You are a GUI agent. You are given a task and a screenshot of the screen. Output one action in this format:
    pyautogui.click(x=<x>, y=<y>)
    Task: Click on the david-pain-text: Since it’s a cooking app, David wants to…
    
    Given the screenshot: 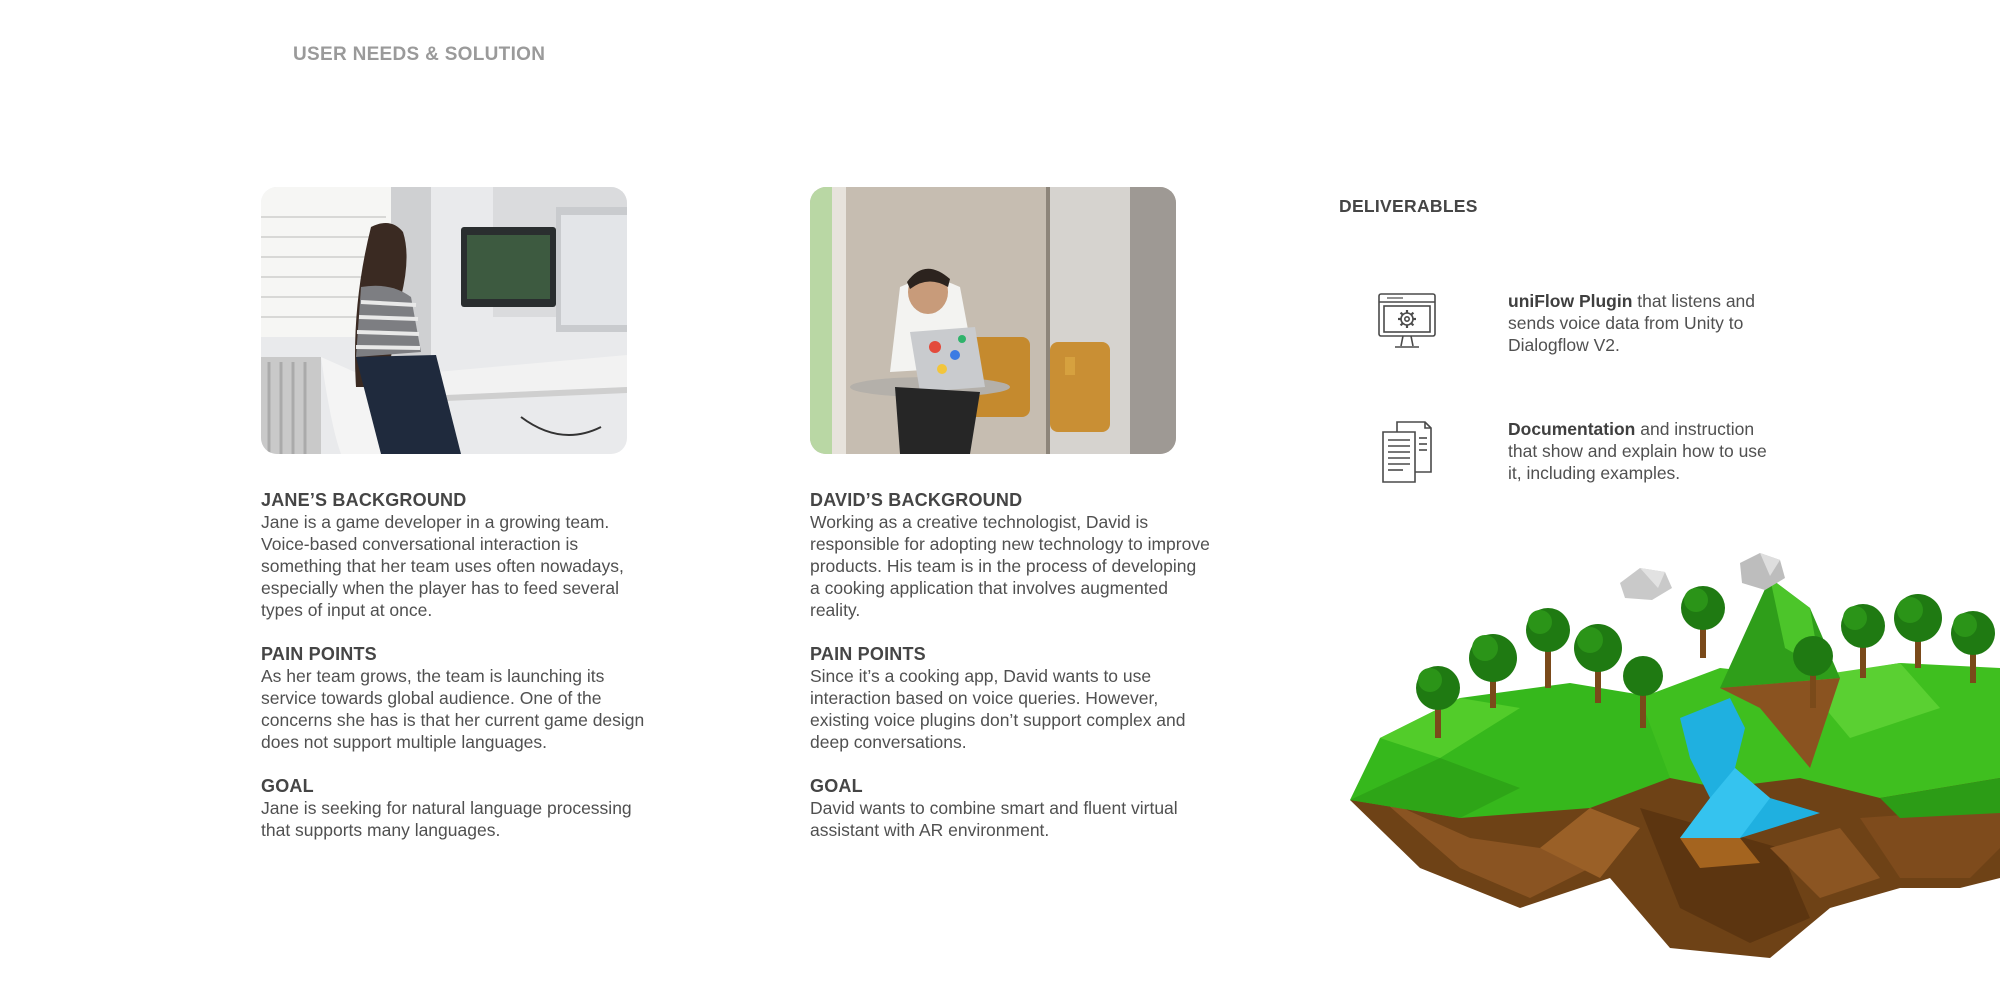 What is the action you would take?
    pyautogui.click(x=998, y=709)
    